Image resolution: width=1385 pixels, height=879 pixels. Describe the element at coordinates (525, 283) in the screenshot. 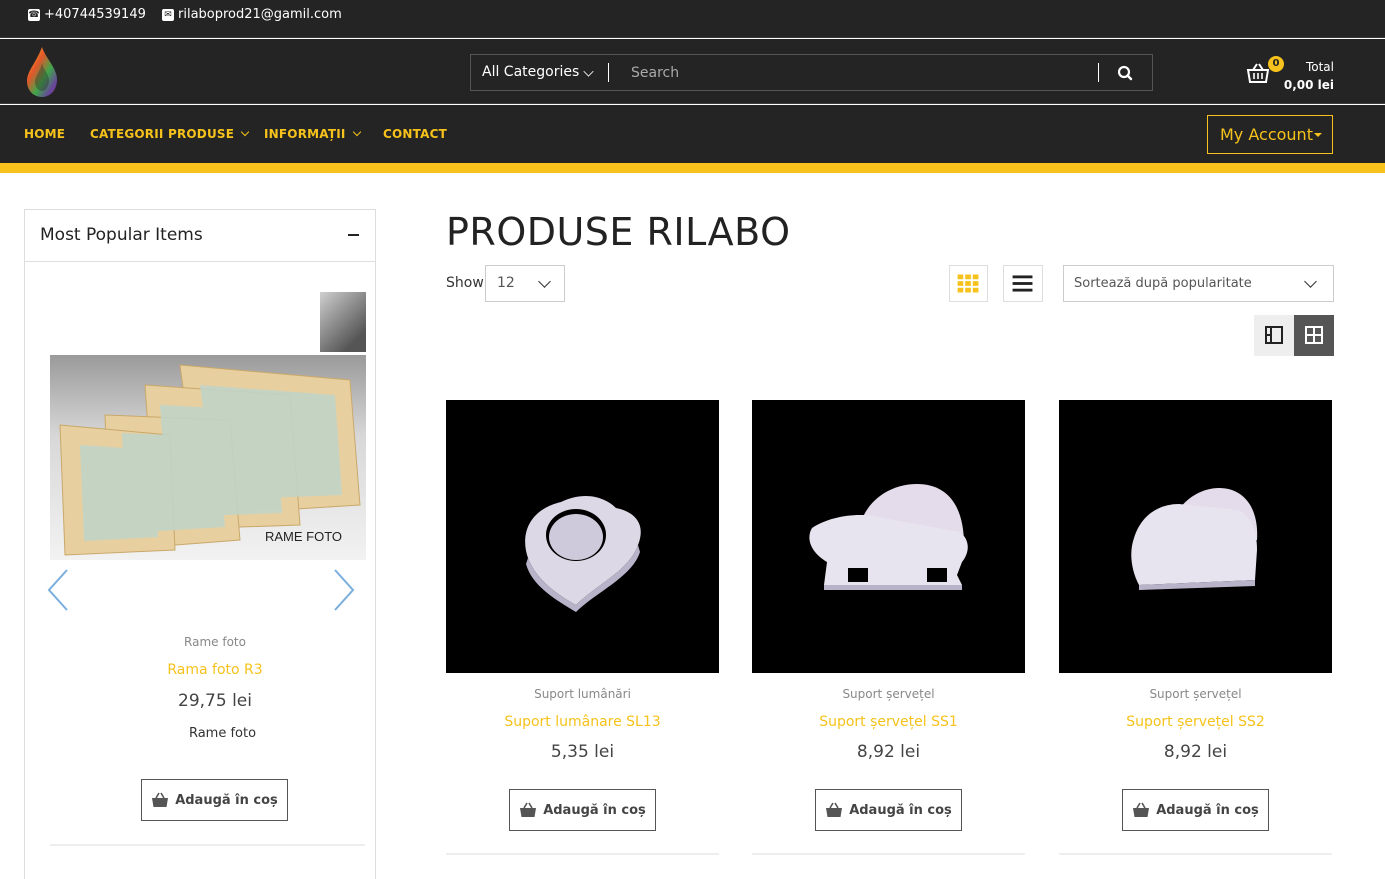

I see `per-page-select: 12` at that location.